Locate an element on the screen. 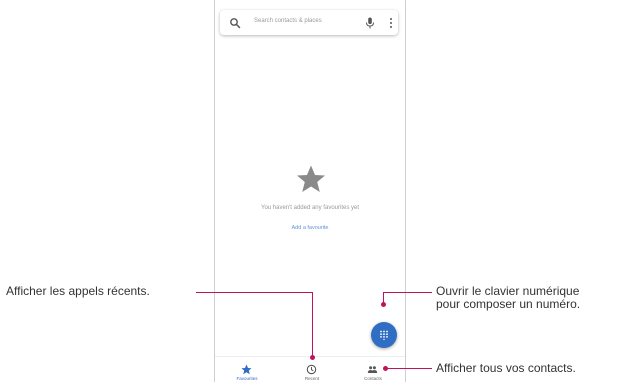  bottom-navigation: Favourites Recent Contacts is located at coordinates (310, 369).